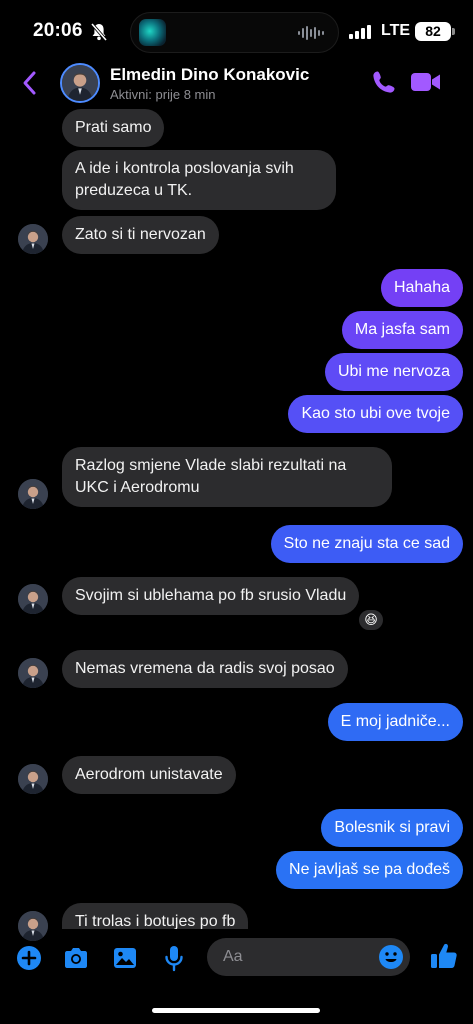 This screenshot has height=1024, width=473. What do you see at coordinates (393, 372) in the screenshot?
I see `message-bubble-outgoing: Ubi me nervoza` at bounding box center [393, 372].